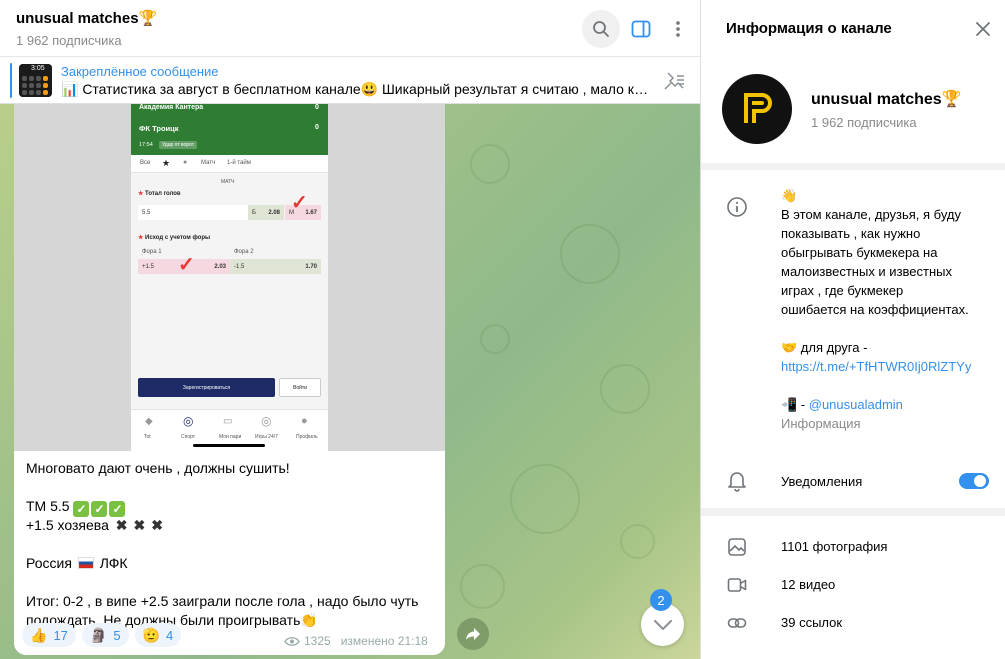 The width and height of the screenshot is (1005, 659). Describe the element at coordinates (300, 387) in the screenshot. I see `login-button: Войти` at that location.